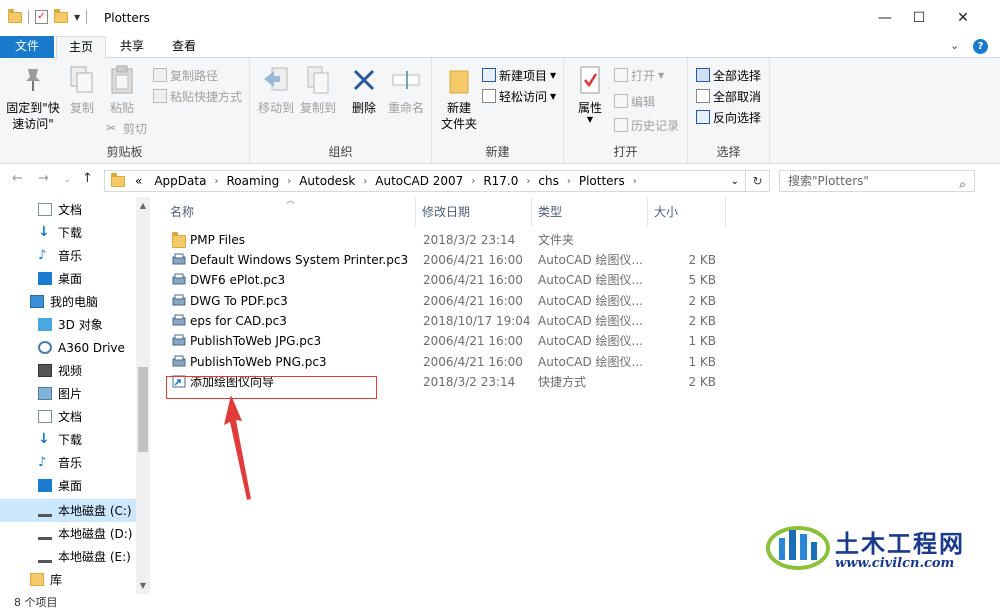  I want to click on up-arrow-icon: ↑, so click(87, 178).